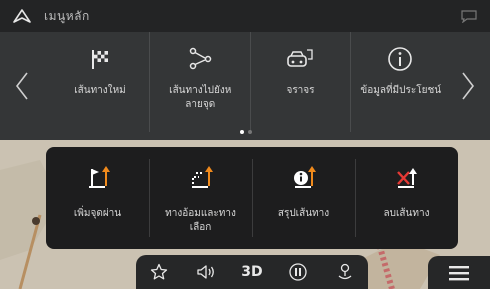  What do you see at coordinates (200, 198) in the screenshot?
I see `route-item-detour: ทางอ้อมและทาง เลือก` at bounding box center [200, 198].